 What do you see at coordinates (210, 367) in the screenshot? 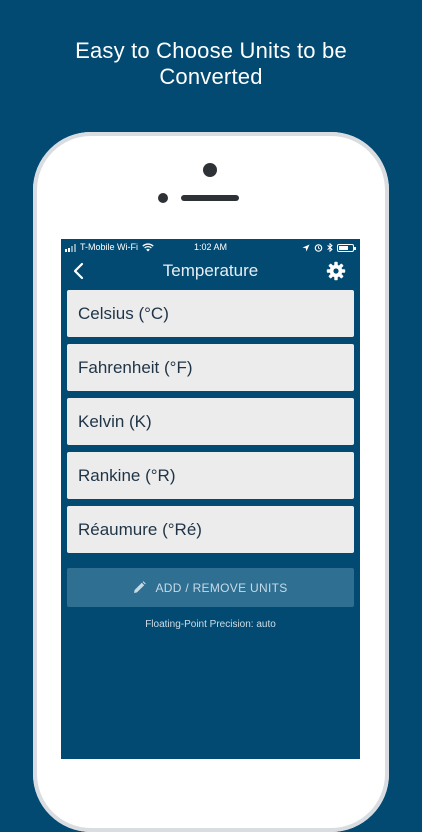
I see `unit-row-fahrenheit: Fahrenheit (°F)` at bounding box center [210, 367].